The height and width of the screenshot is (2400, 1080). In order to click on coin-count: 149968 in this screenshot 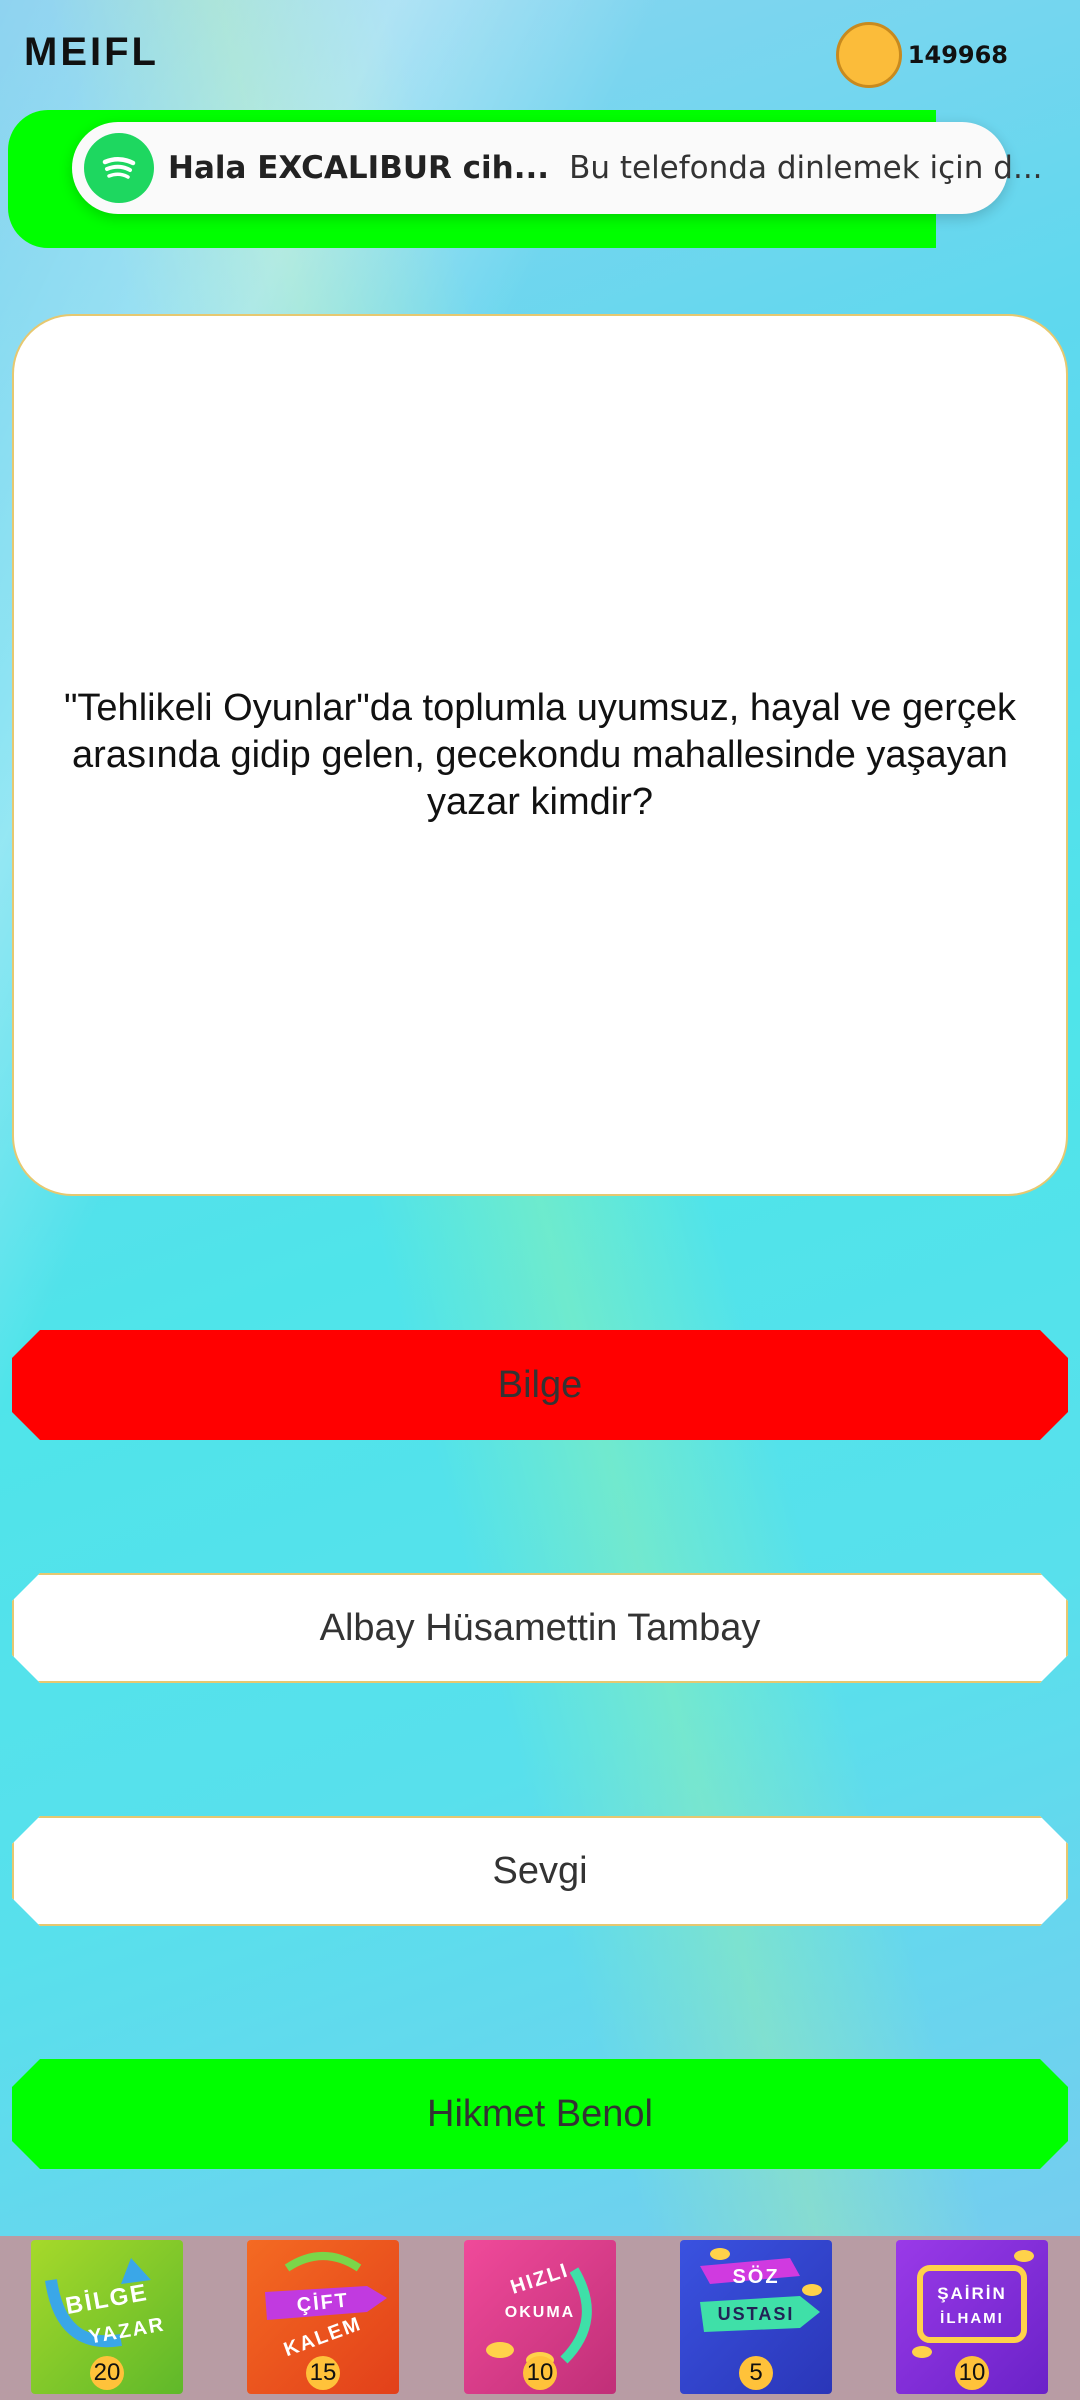, I will do `click(957, 55)`.